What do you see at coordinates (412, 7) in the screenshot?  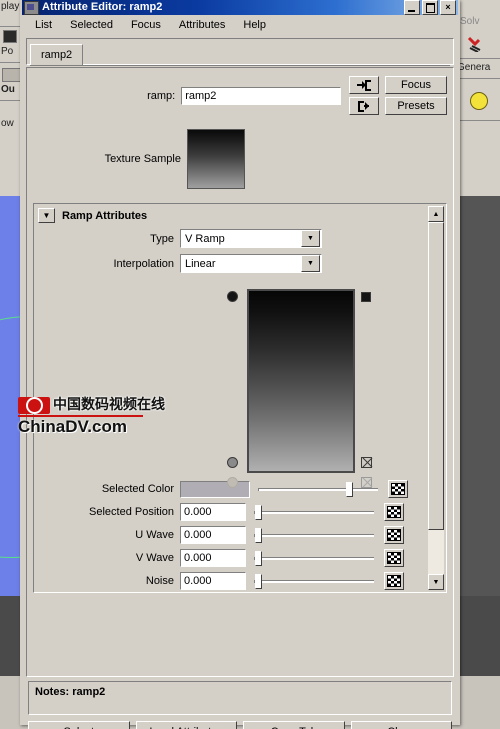 I see `minimize-button` at bounding box center [412, 7].